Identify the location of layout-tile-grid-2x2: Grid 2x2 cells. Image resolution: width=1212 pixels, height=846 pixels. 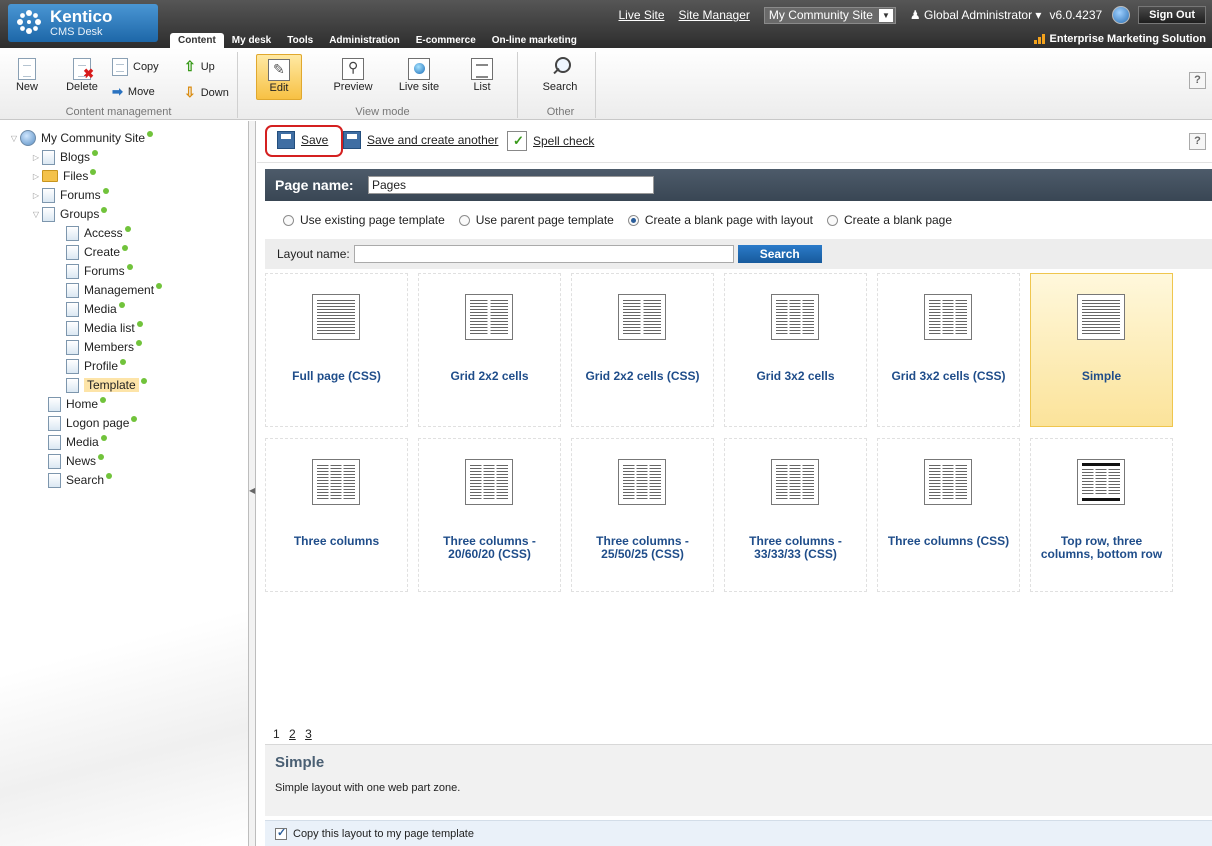
(489, 350).